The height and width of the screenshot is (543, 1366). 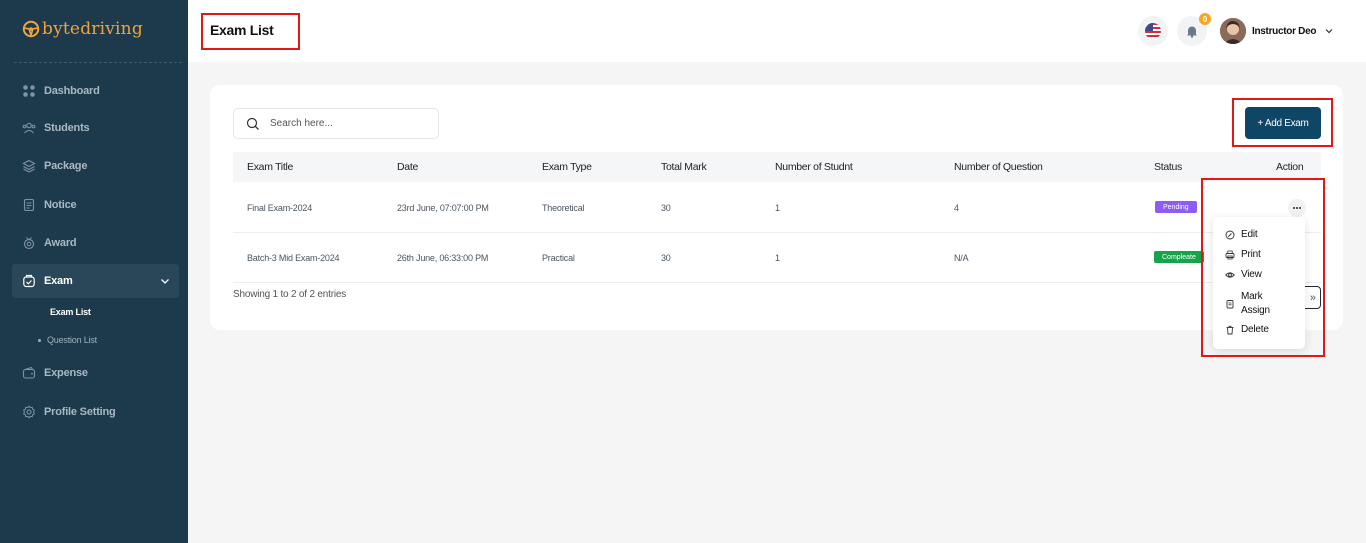 What do you see at coordinates (1230, 254) in the screenshot?
I see `printer-icon` at bounding box center [1230, 254].